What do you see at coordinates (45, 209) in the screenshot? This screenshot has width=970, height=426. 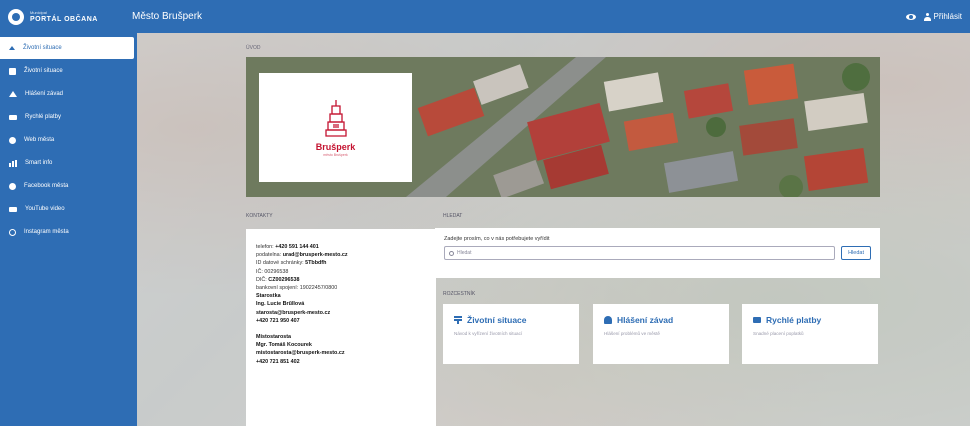 I see `sidebar-item-label: YouTube video` at bounding box center [45, 209].